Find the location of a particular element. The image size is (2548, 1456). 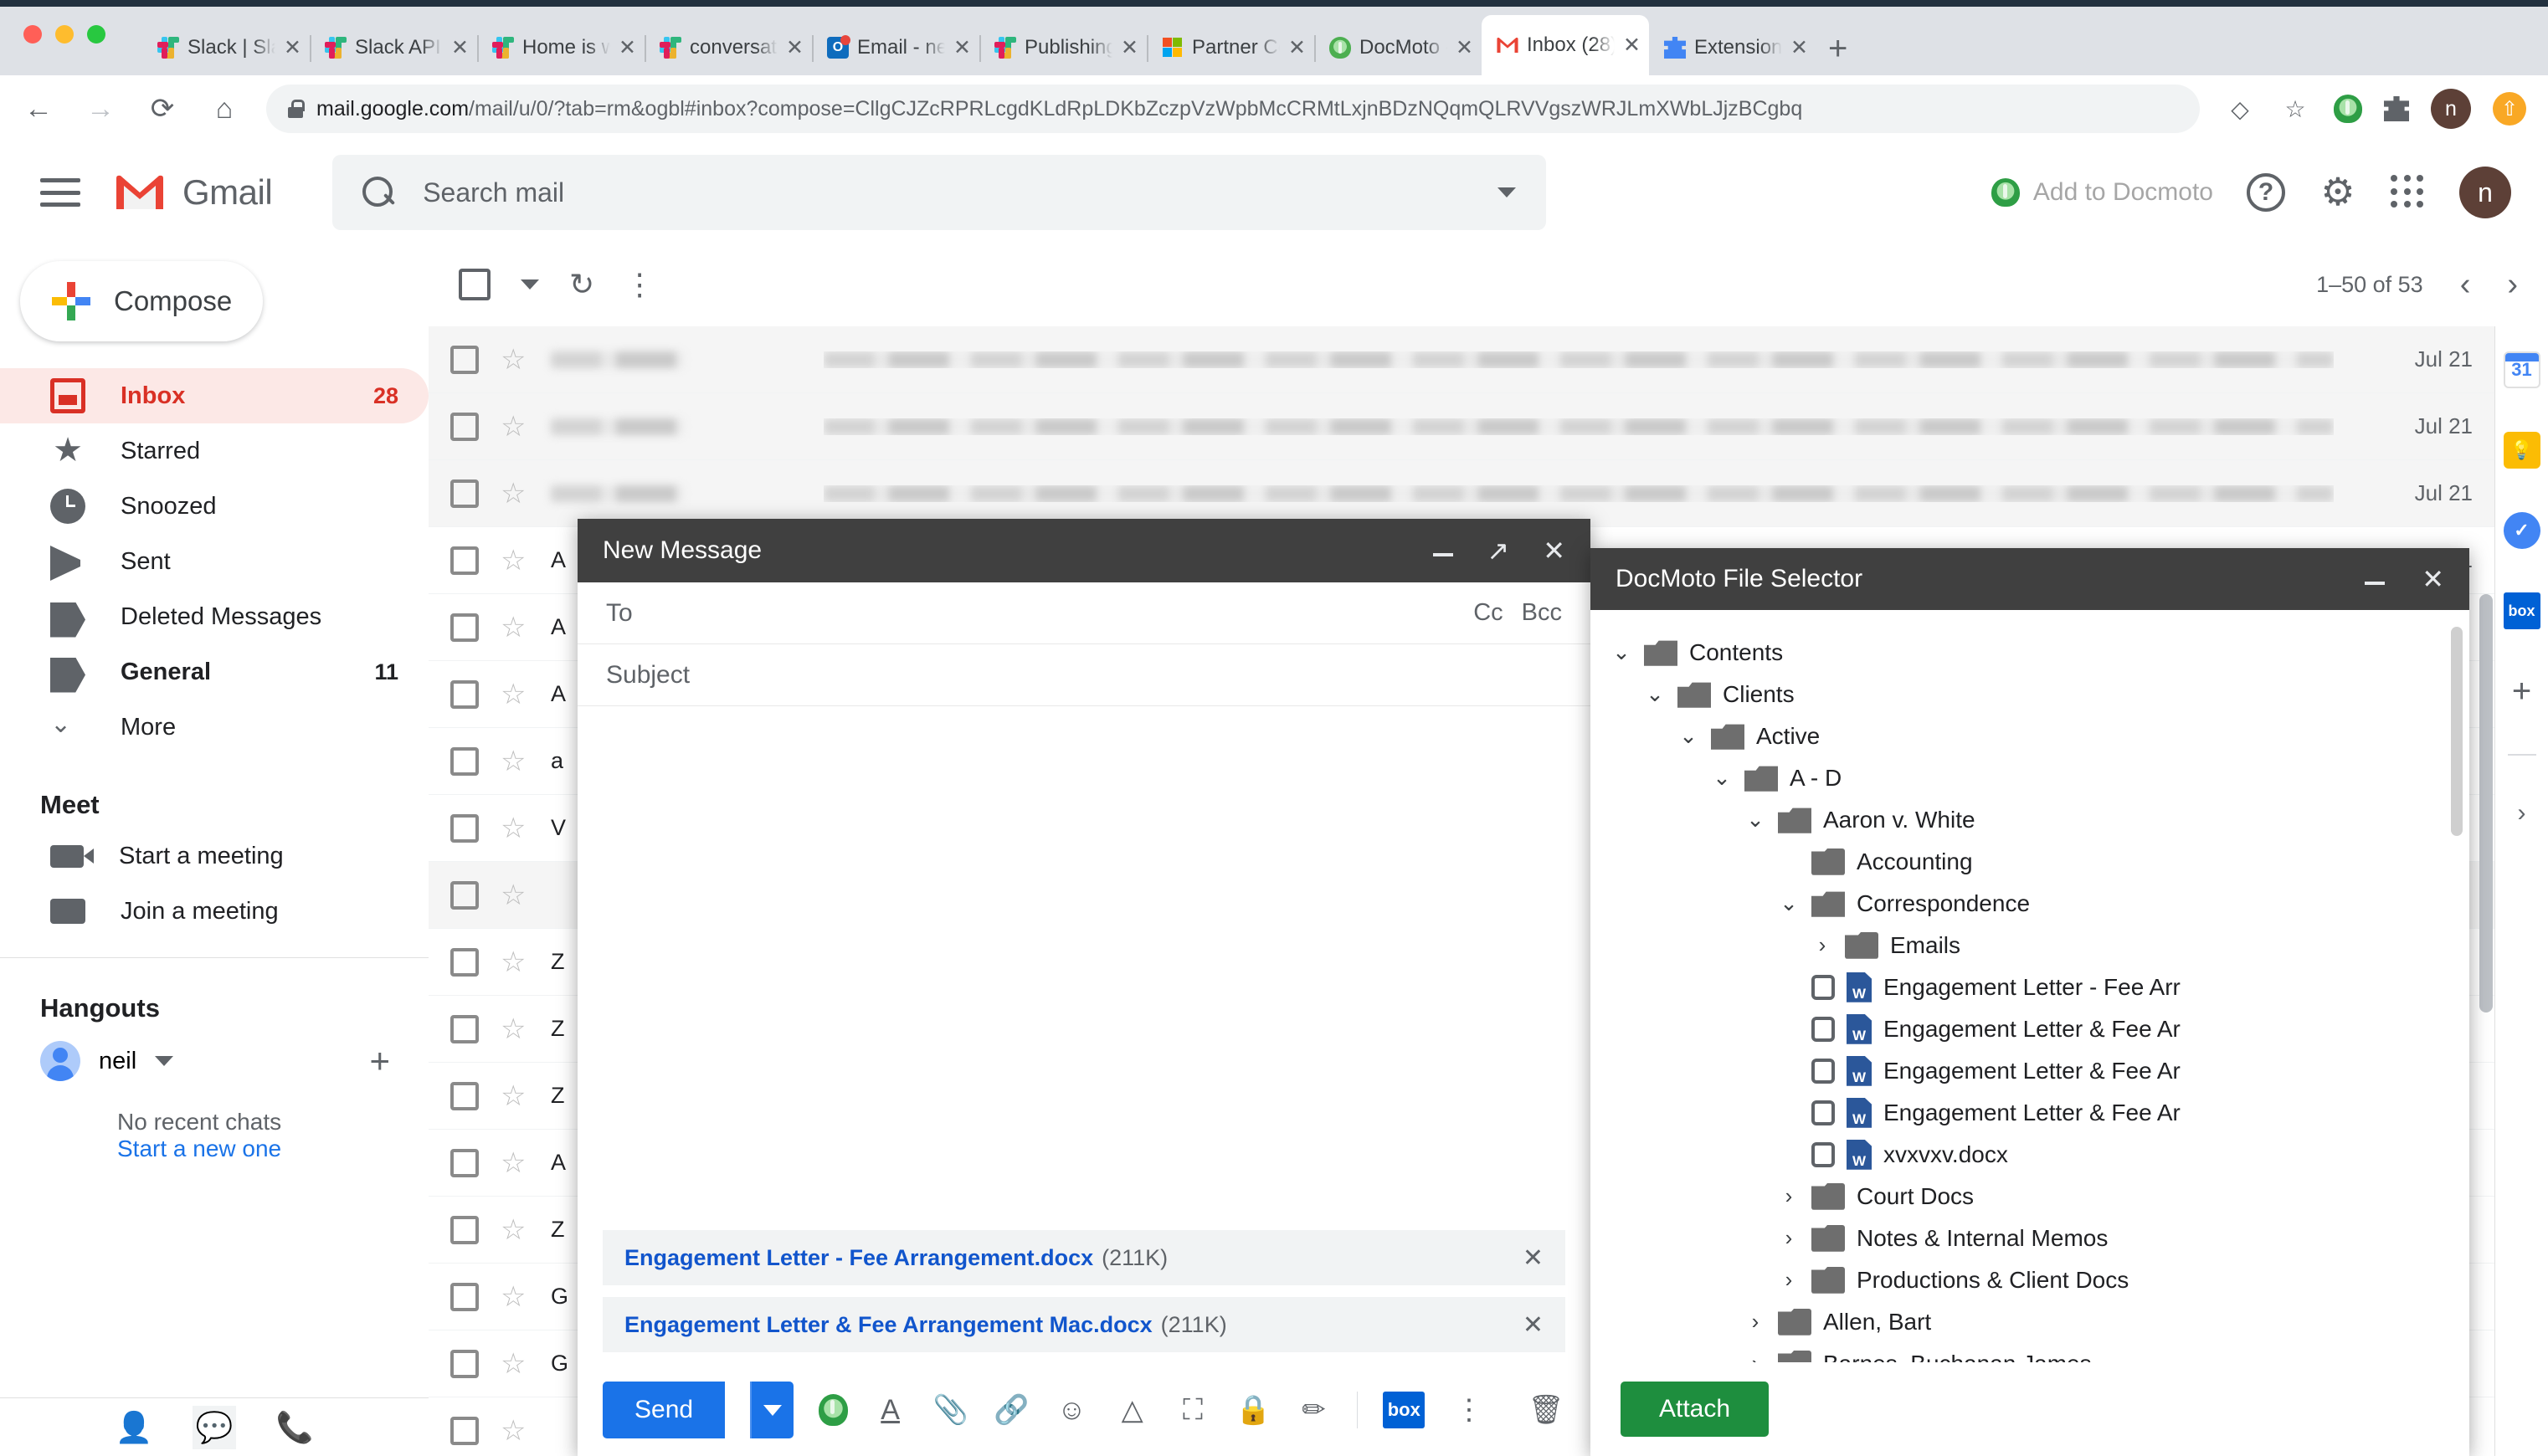

account-avatar: n is located at coordinates (2485, 192).